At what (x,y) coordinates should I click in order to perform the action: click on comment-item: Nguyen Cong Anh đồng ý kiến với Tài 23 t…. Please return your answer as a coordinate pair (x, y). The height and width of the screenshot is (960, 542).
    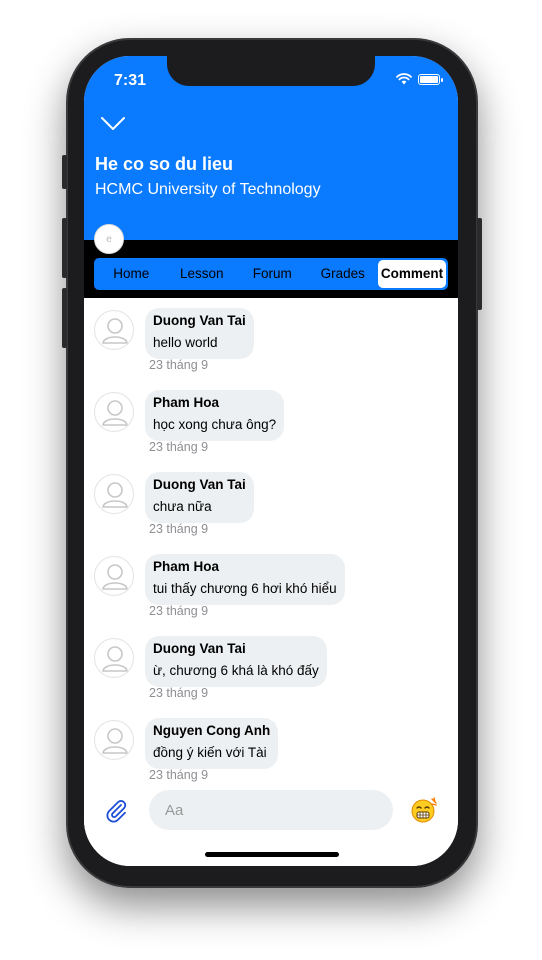
    Looking at the image, I should click on (271, 745).